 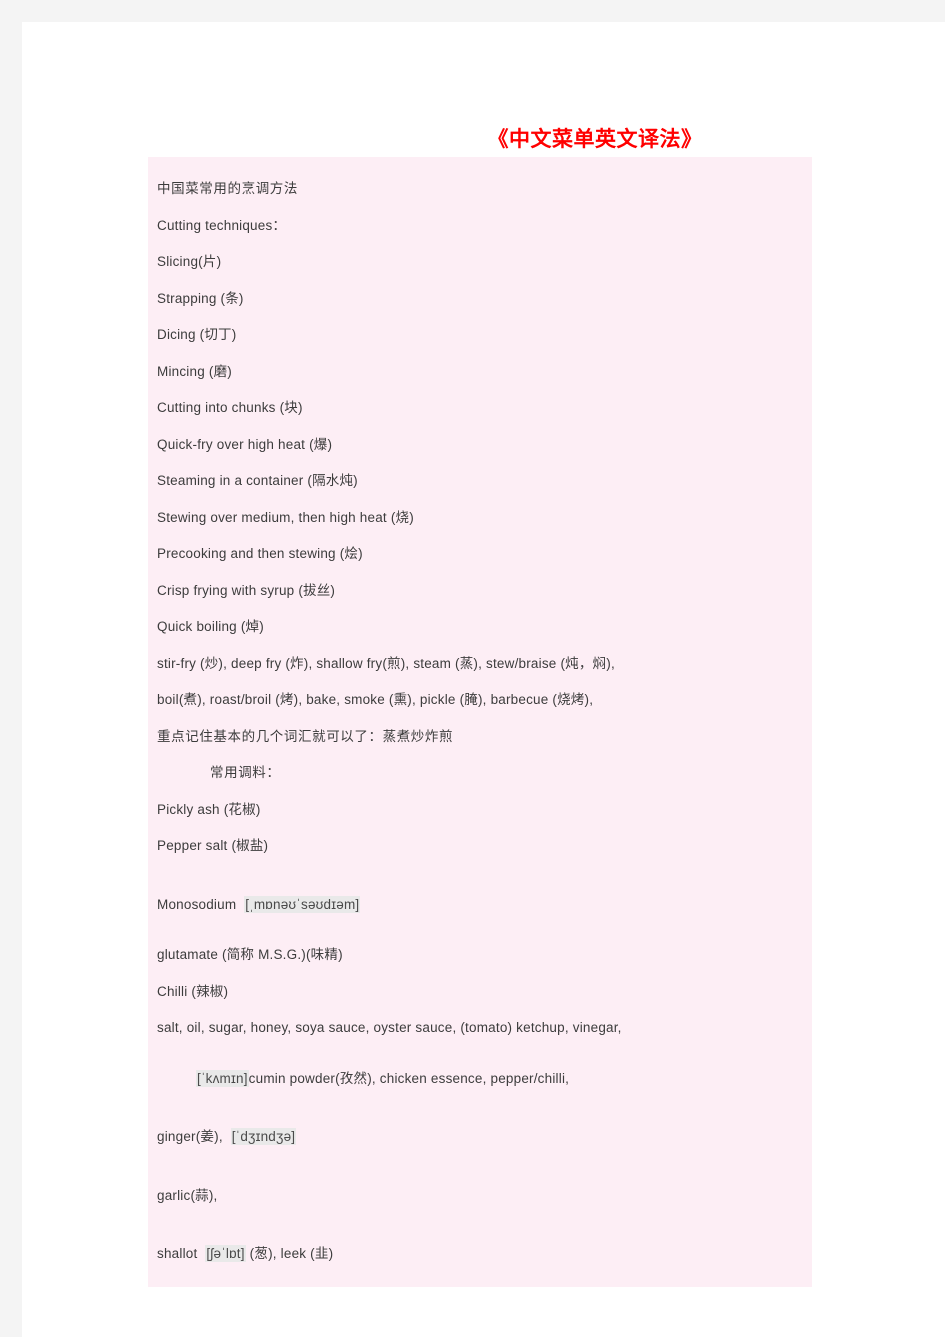 I want to click on list-item-ginger: ginger(姜), [ˈdʒɪndʒə], so click(x=480, y=1137).